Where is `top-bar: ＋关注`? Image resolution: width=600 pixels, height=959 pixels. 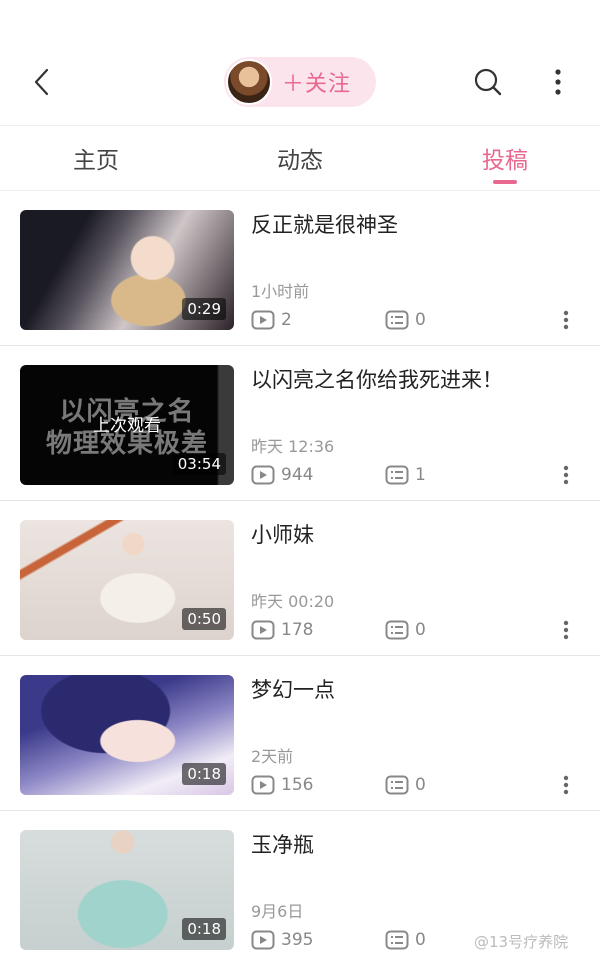 top-bar: ＋关注 is located at coordinates (300, 62).